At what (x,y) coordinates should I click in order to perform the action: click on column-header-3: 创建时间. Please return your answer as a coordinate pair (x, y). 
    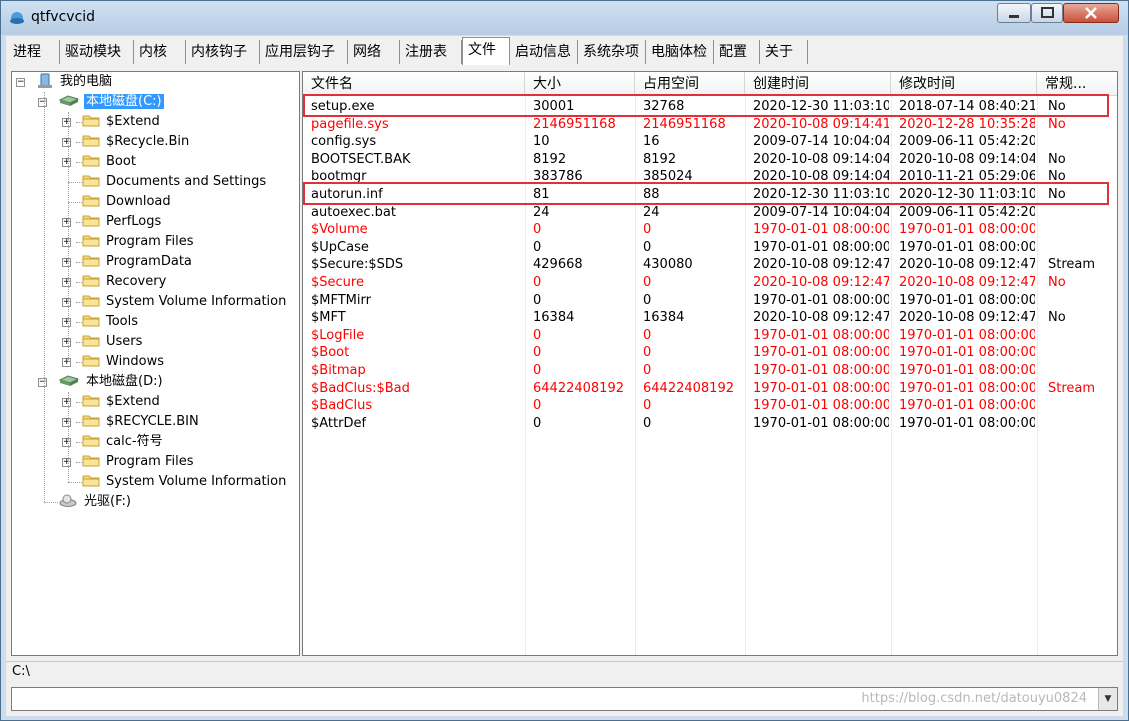
    Looking at the image, I should click on (818, 84).